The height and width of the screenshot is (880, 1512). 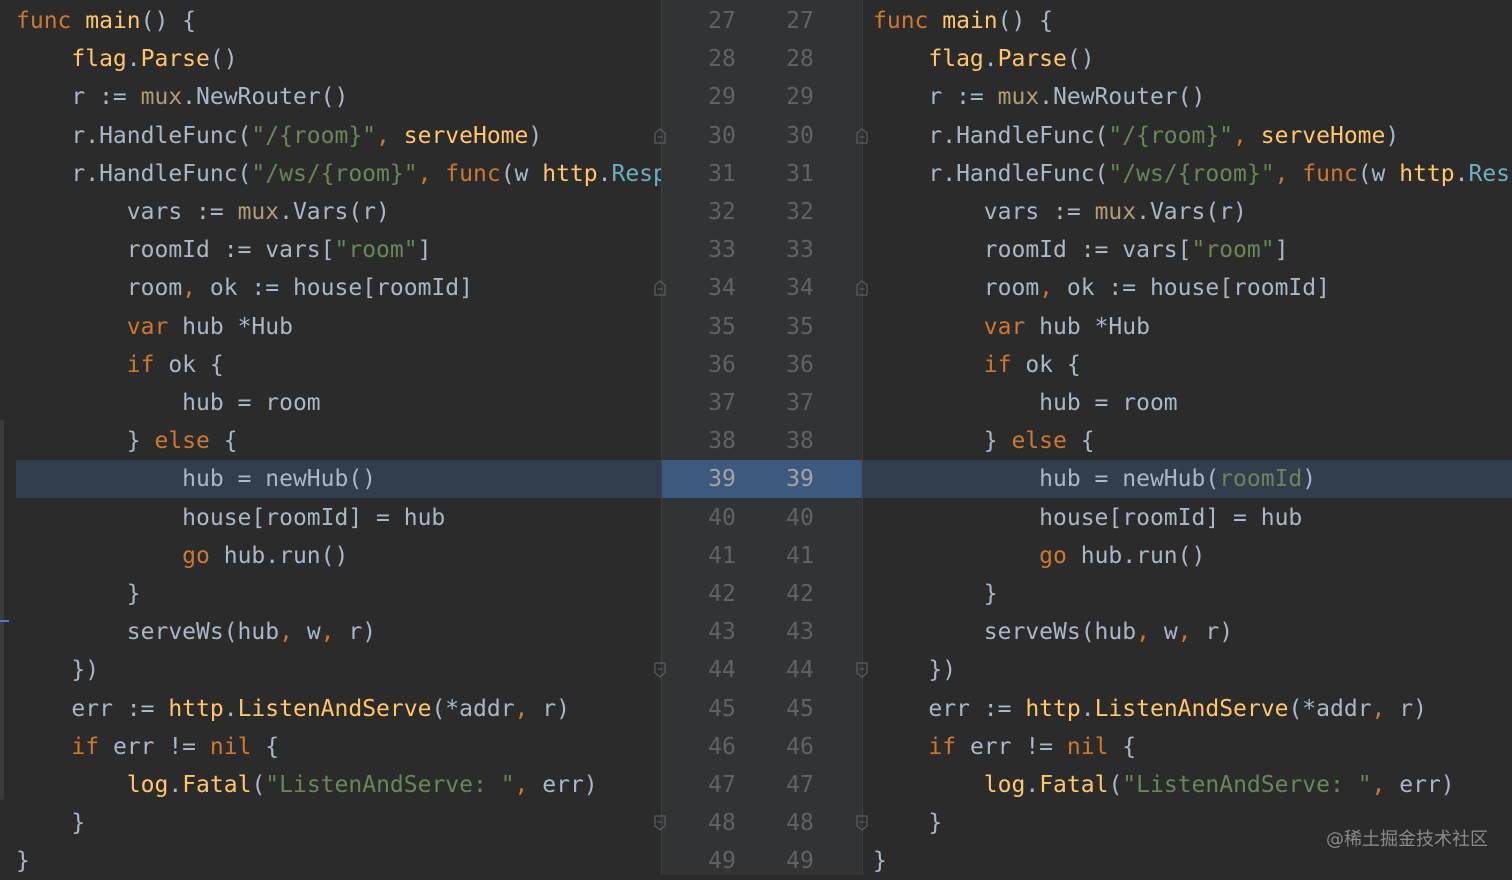 I want to click on left-line-number: 30, so click(x=722, y=135).